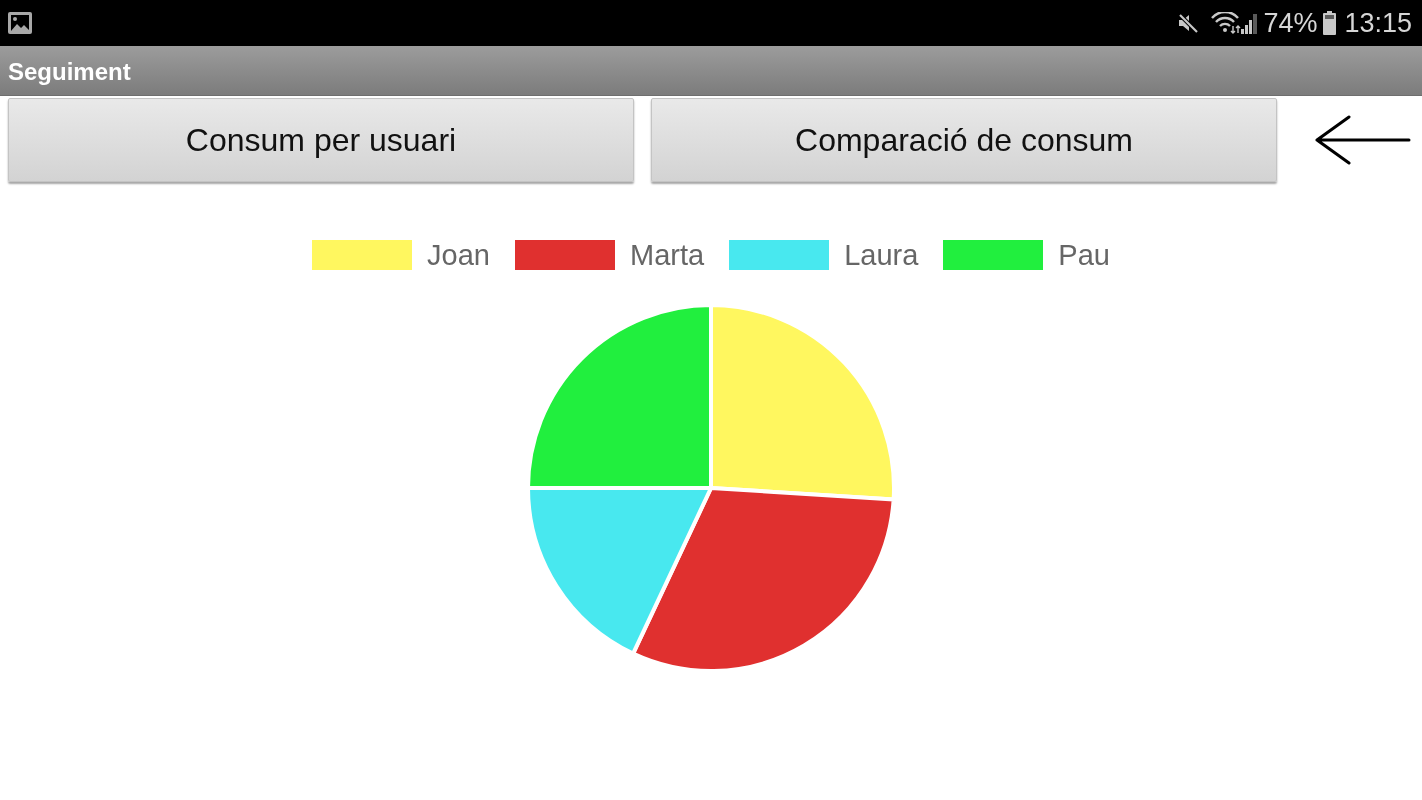 The width and height of the screenshot is (1422, 800). I want to click on image-icon, so click(20, 23).